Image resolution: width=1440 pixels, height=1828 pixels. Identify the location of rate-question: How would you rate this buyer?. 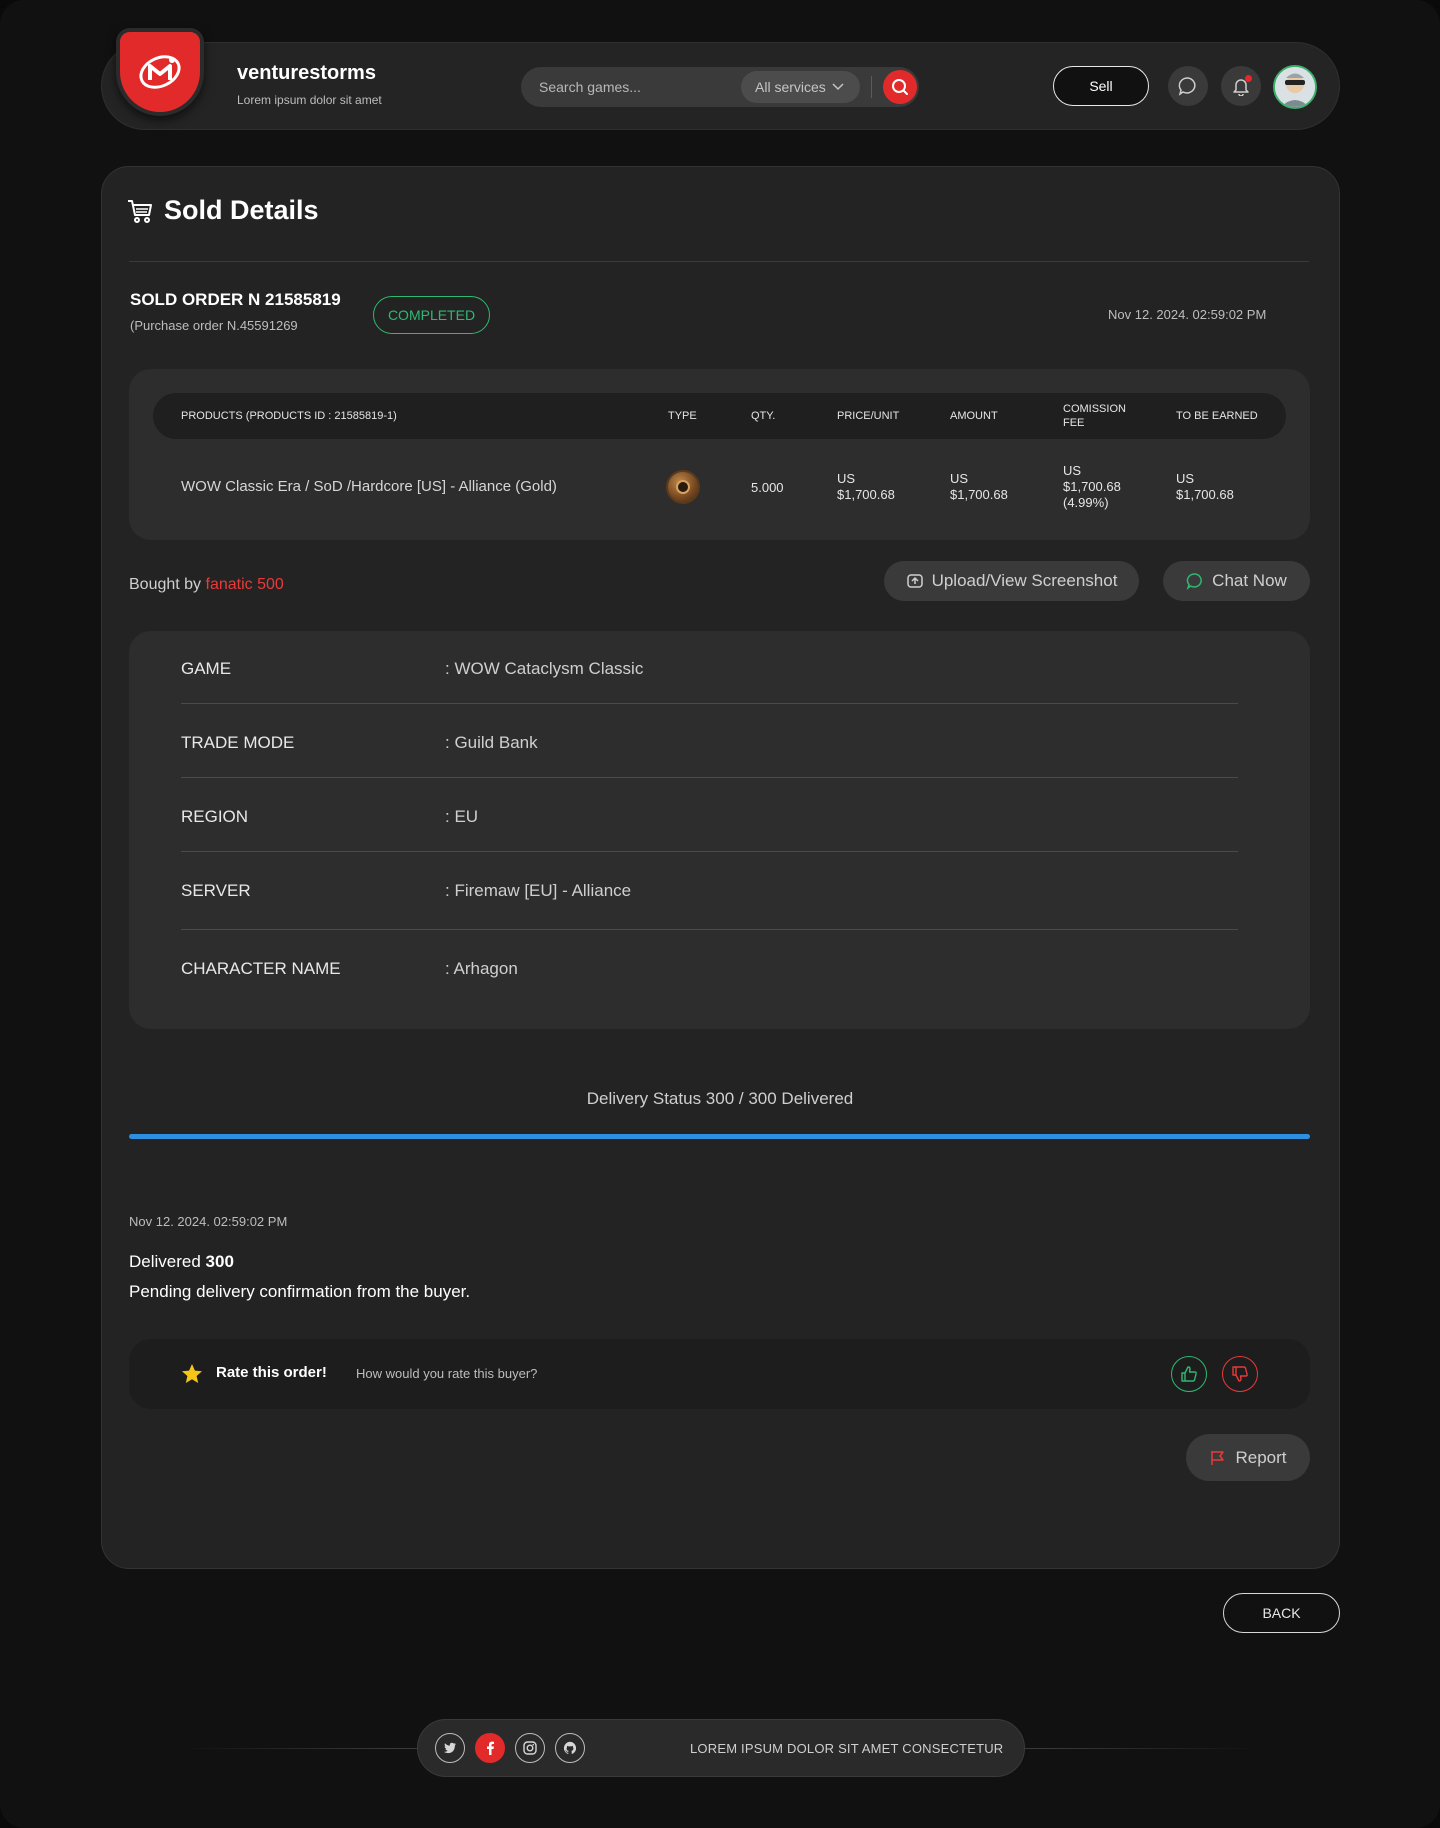
(447, 1373).